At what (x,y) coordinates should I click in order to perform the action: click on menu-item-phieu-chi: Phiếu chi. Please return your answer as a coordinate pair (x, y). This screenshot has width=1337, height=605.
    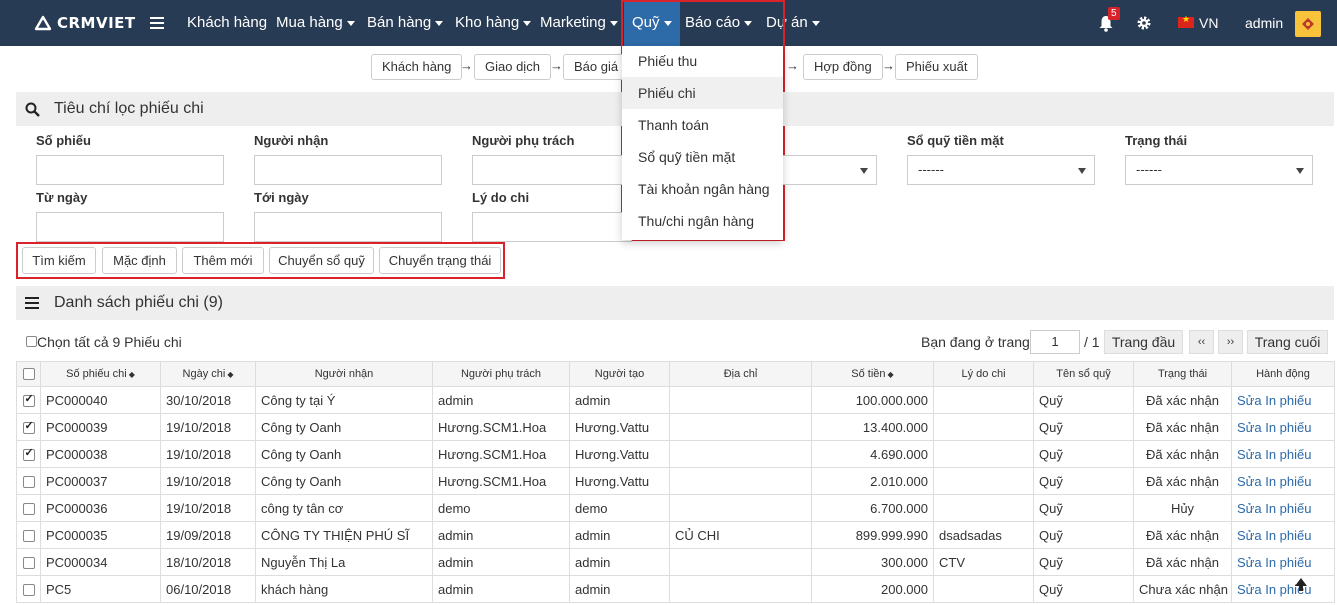
    Looking at the image, I should click on (702, 93).